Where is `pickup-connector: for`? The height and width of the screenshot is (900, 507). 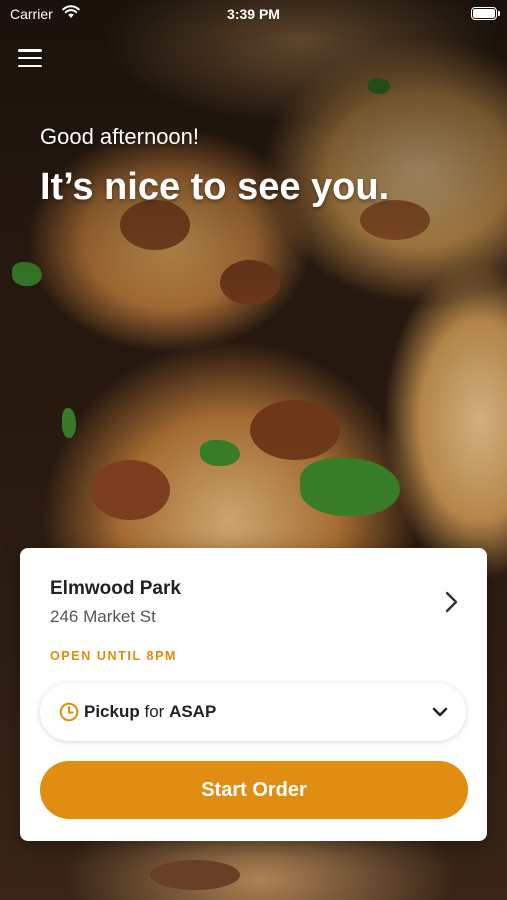
pickup-connector: for is located at coordinates (154, 711).